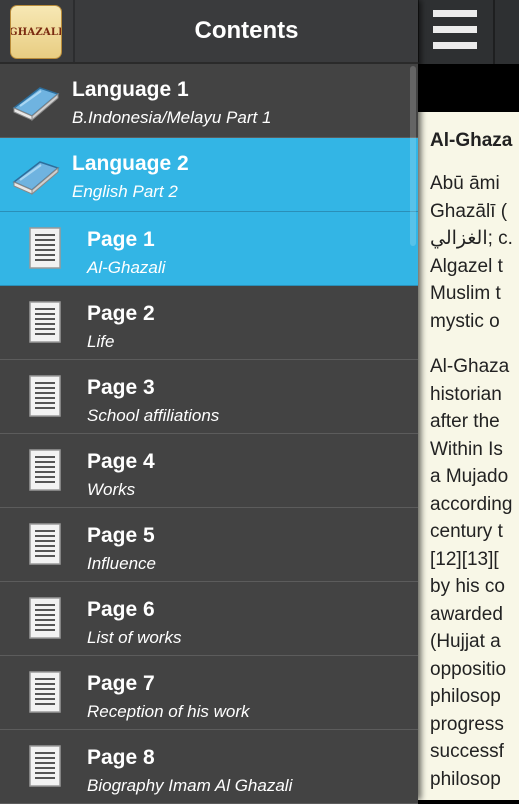  What do you see at coordinates (466, 449) in the screenshot?
I see `article-line: Within Is` at bounding box center [466, 449].